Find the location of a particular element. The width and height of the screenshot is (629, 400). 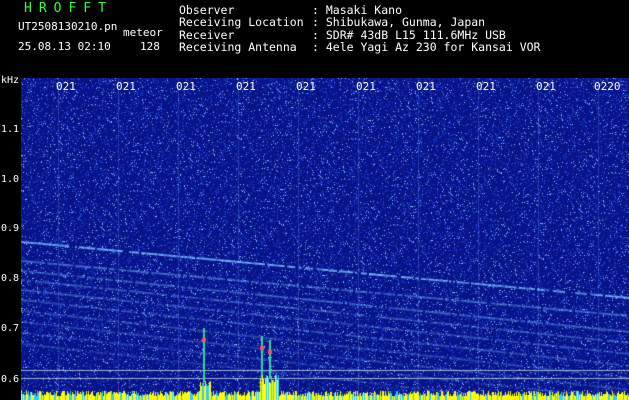

y-tick-label: 0.7 is located at coordinates (9, 328).